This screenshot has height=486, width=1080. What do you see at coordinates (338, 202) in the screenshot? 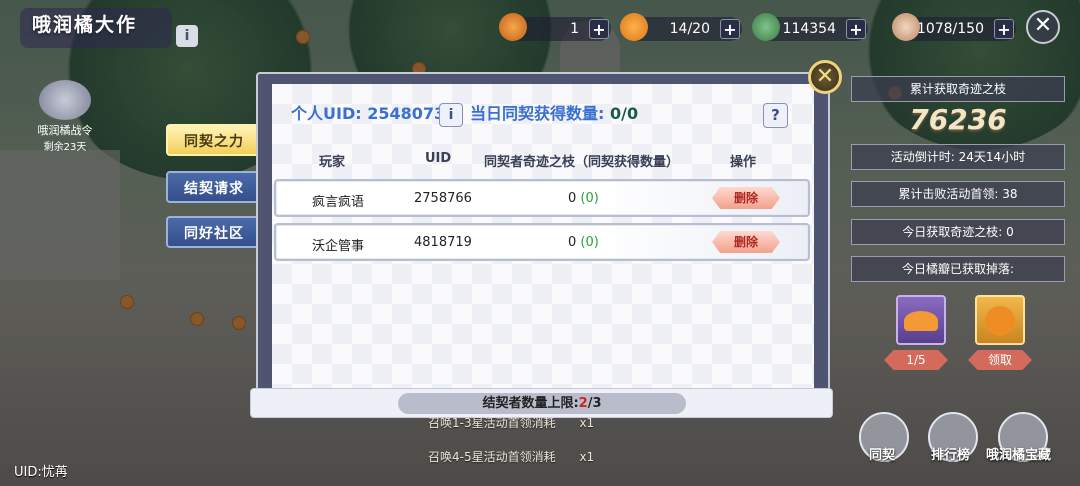
I see `player-name: 疯言疯语` at bounding box center [338, 202].